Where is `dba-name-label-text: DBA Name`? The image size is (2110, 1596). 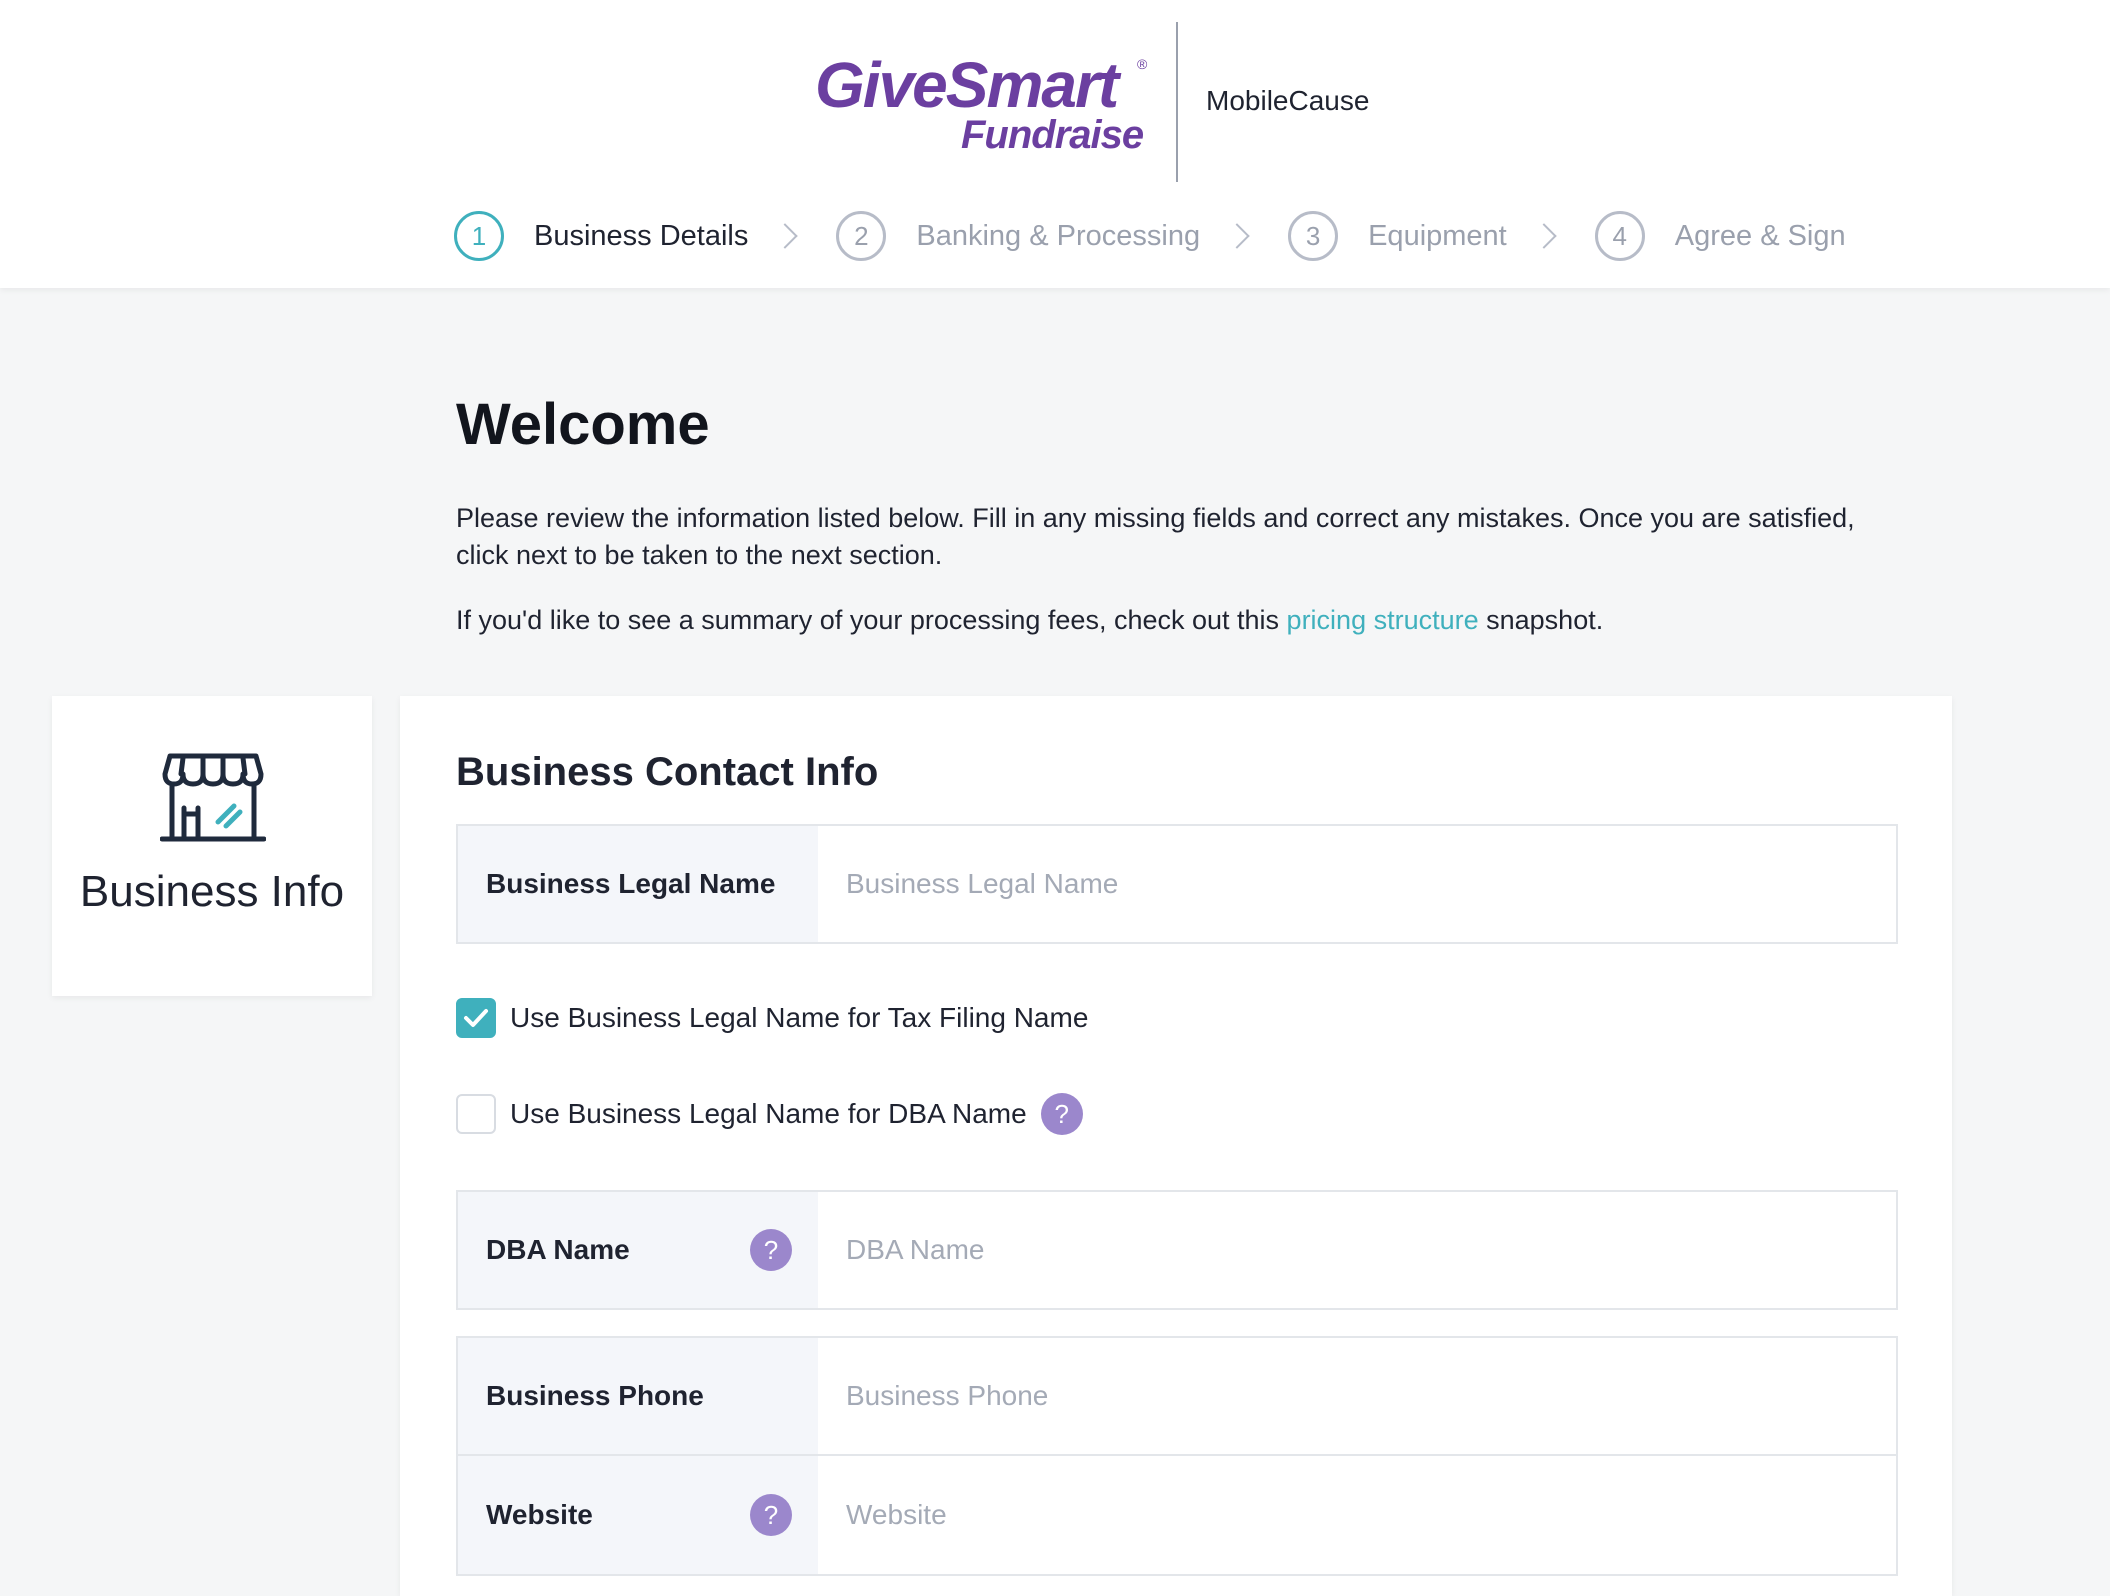 dba-name-label-text: DBA Name is located at coordinates (558, 1249).